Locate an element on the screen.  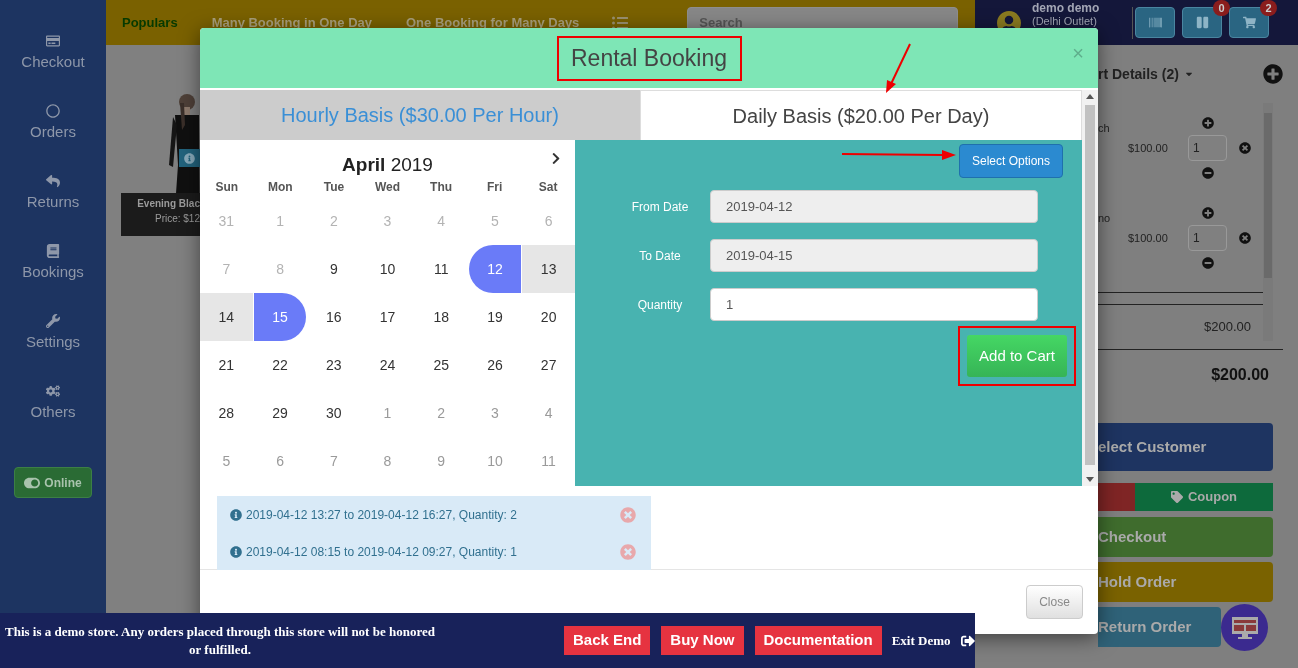
calendar-day: 25 is located at coordinates (441, 365).